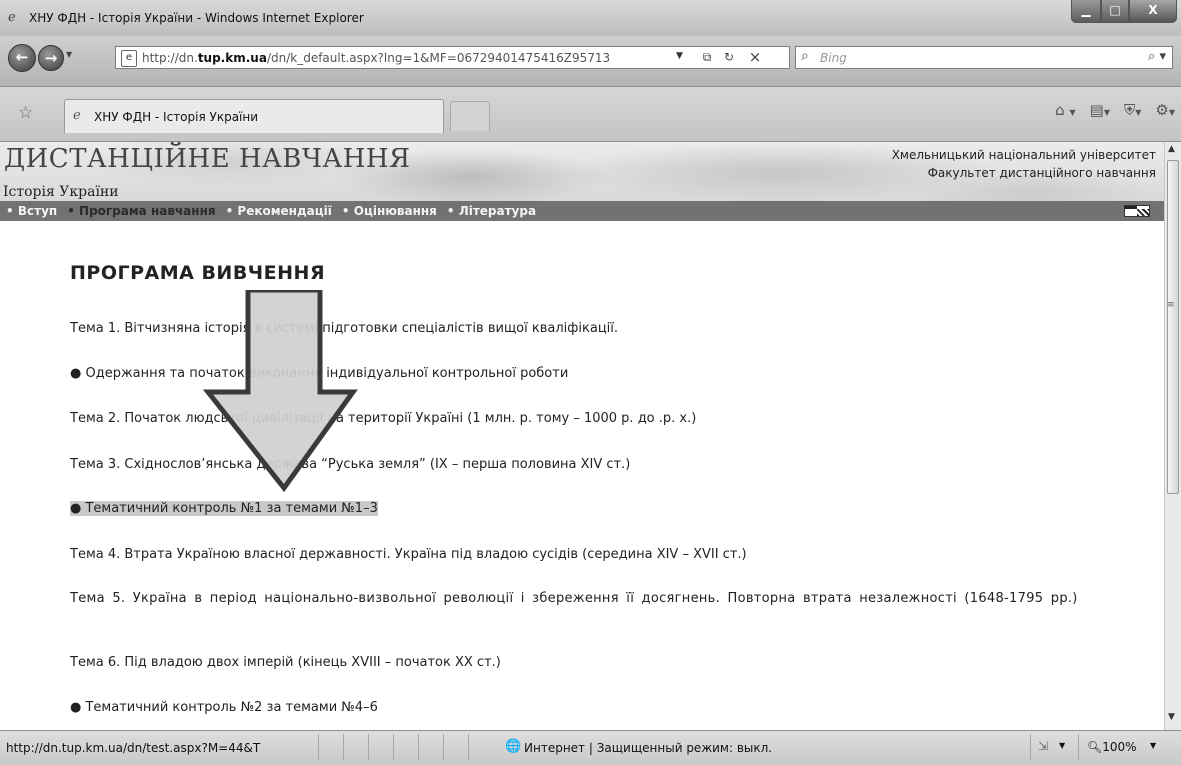 The image size is (1181, 765). What do you see at coordinates (491, 211) in the screenshot?
I see `nav-link-literature: • Література` at bounding box center [491, 211].